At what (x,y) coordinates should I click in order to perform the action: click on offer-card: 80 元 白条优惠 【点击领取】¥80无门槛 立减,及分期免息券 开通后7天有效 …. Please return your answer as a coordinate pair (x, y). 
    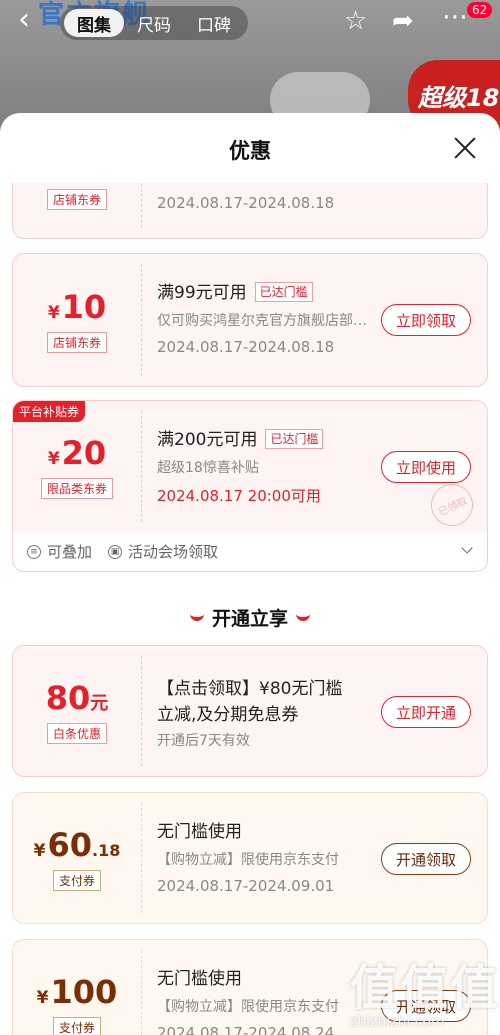
    Looking at the image, I should click on (250, 711).